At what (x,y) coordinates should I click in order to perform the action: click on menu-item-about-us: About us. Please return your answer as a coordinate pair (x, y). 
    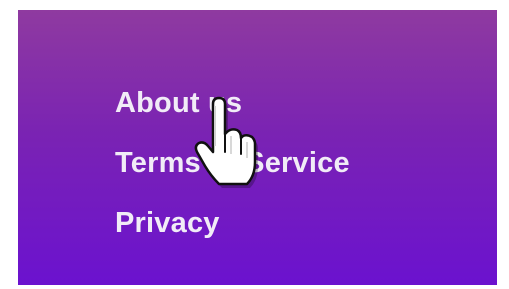
    Looking at the image, I should click on (232, 113).